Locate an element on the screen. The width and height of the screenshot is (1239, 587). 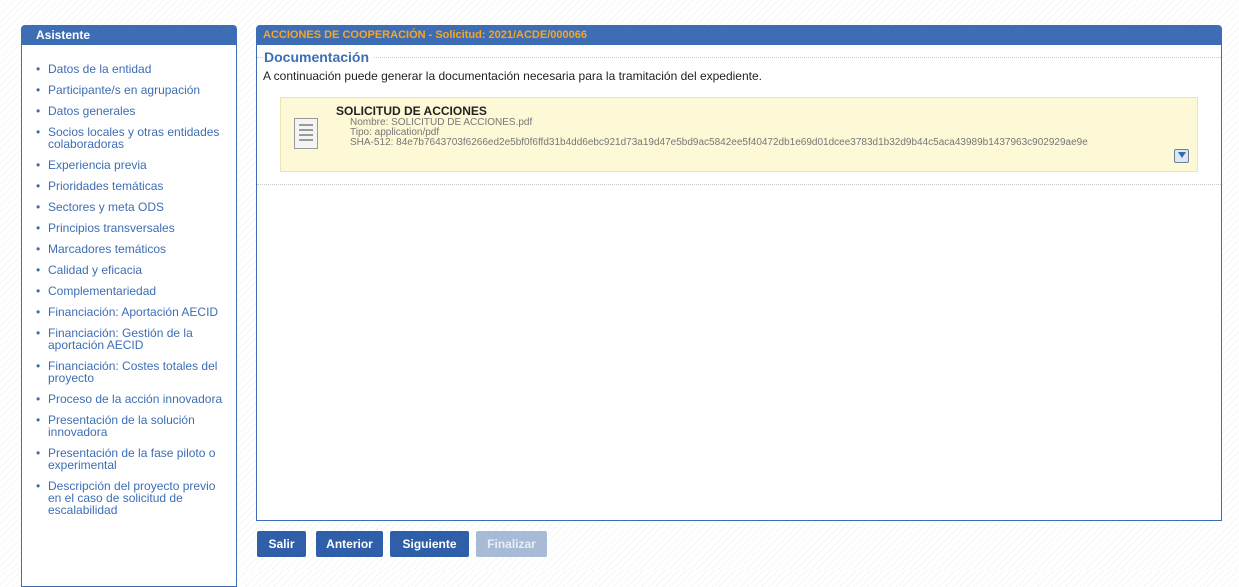
sidebar-item: • Complementariedad is located at coordinates (129, 291).